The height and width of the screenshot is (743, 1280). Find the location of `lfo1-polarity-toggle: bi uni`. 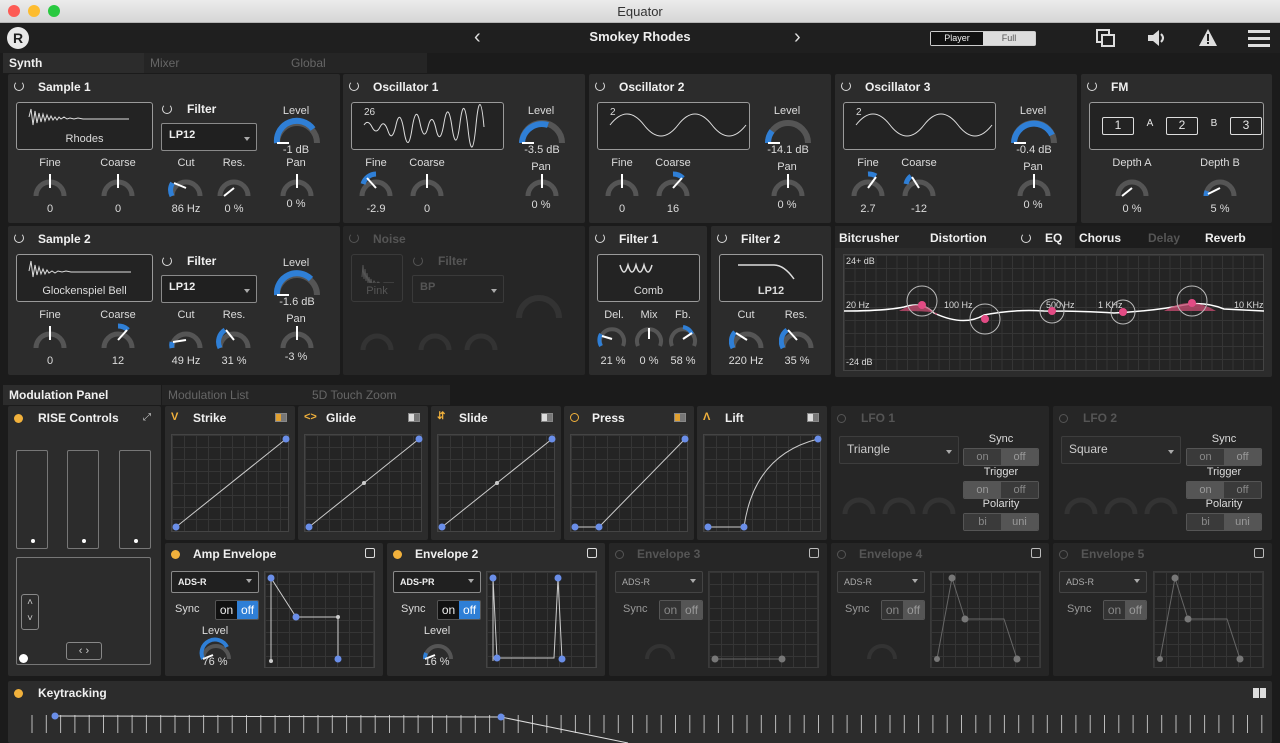

lfo1-polarity-toggle: bi uni is located at coordinates (1001, 522).